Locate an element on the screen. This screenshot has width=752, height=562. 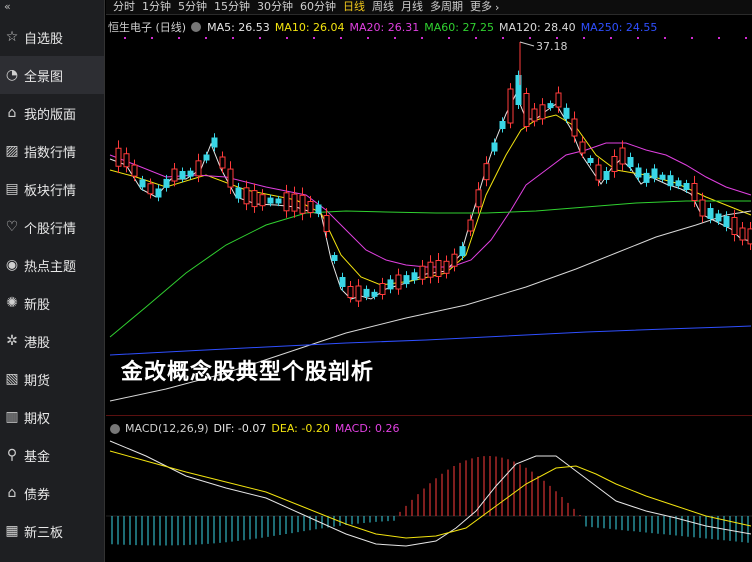
sidebar-item-label: 基金 is located at coordinates (37, 457).